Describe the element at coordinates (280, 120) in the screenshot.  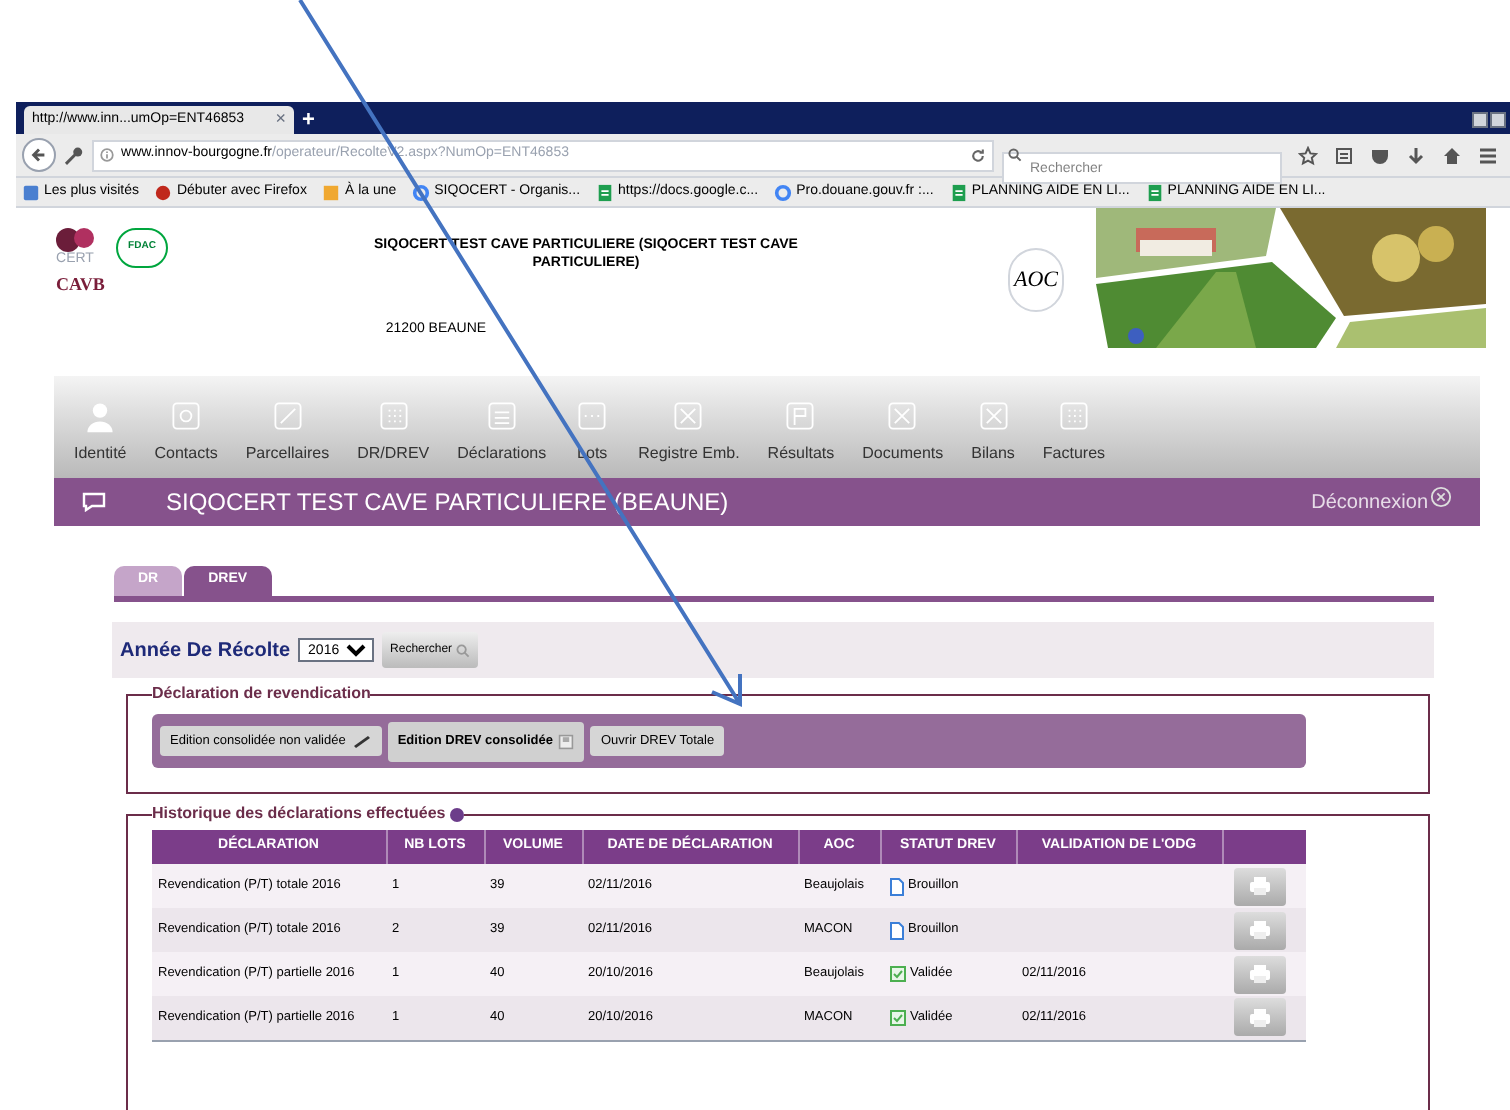
I see `close-icon: ×` at that location.